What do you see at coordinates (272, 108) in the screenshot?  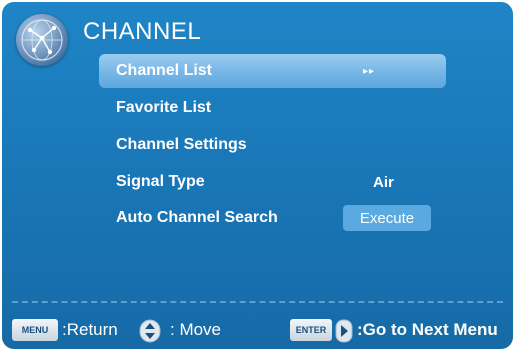 I see `menu-item-favorite-list: Favorite List` at bounding box center [272, 108].